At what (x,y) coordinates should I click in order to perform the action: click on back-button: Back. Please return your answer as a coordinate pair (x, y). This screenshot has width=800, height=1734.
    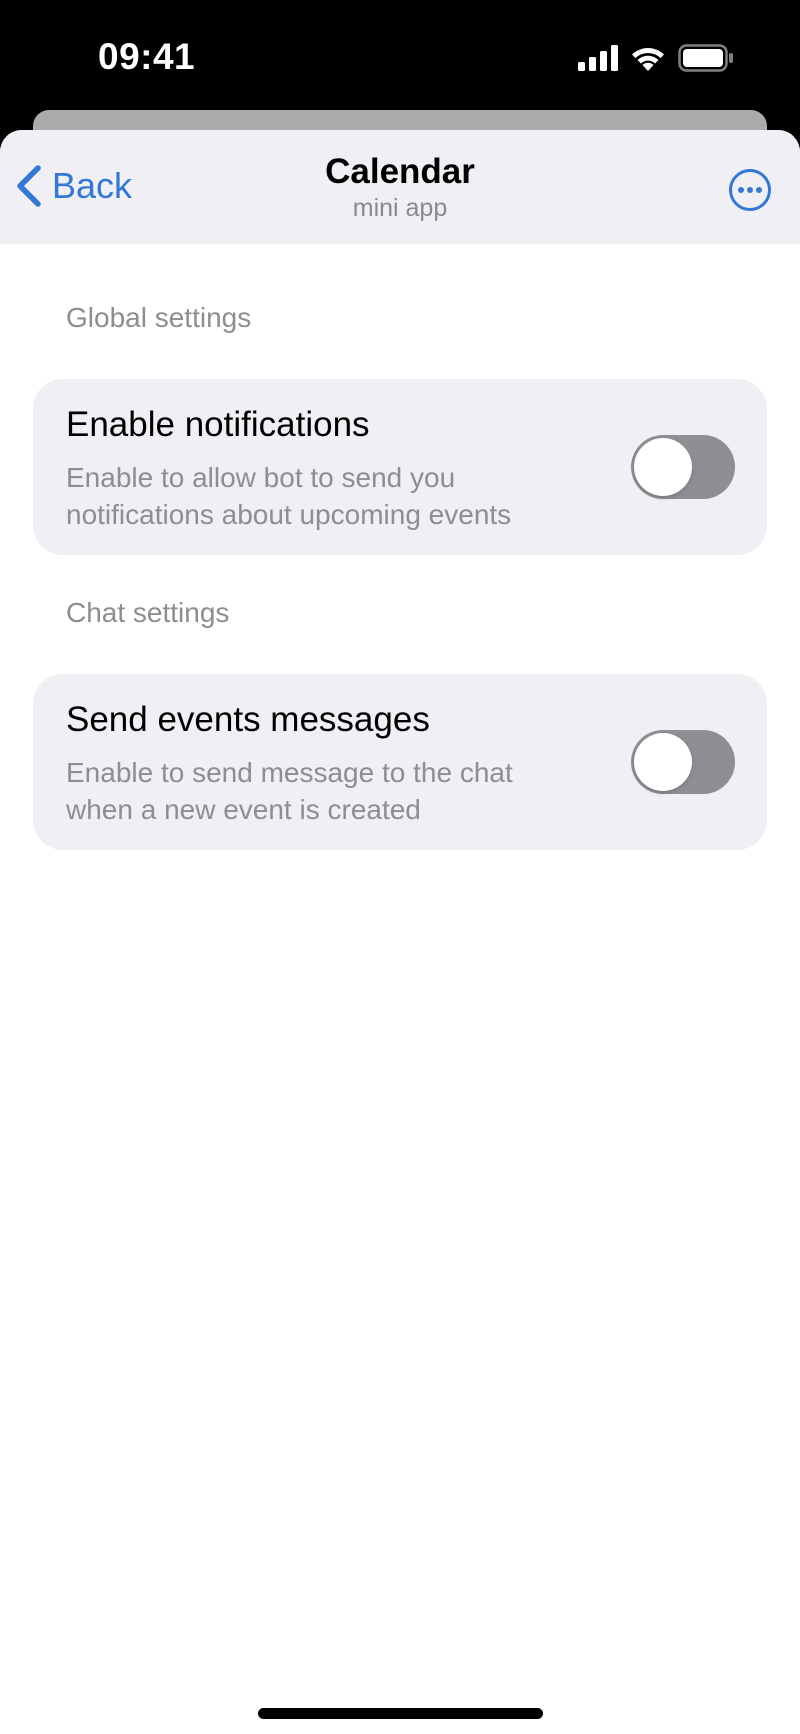
    Looking at the image, I should click on (73, 186).